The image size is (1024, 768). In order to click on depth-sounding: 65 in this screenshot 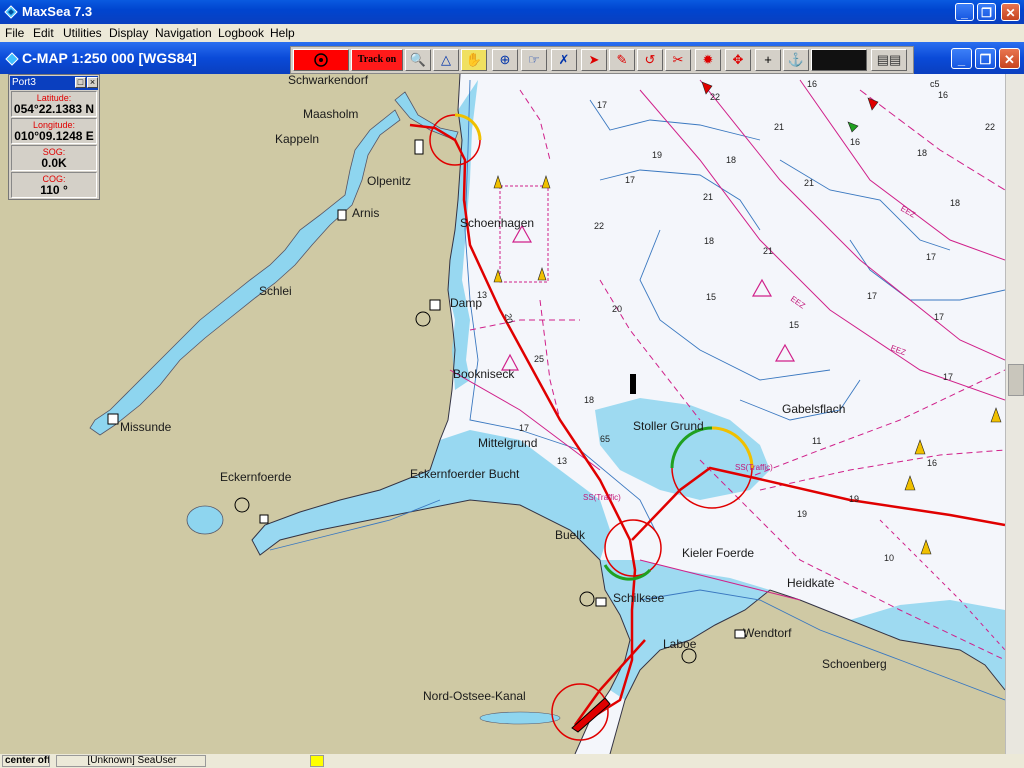, I will do `click(605, 439)`.